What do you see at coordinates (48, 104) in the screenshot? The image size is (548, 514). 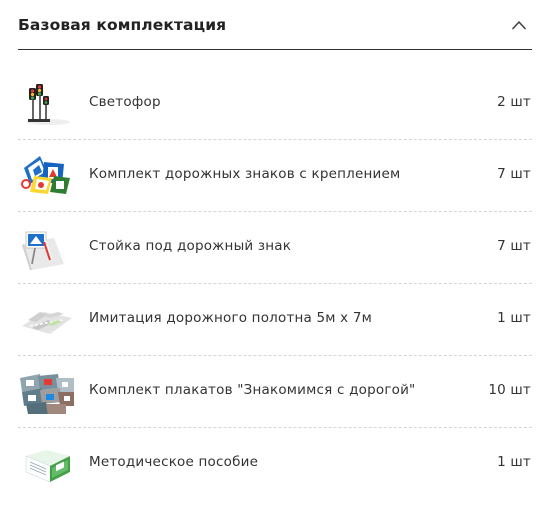 I see `traffic-light-image` at bounding box center [48, 104].